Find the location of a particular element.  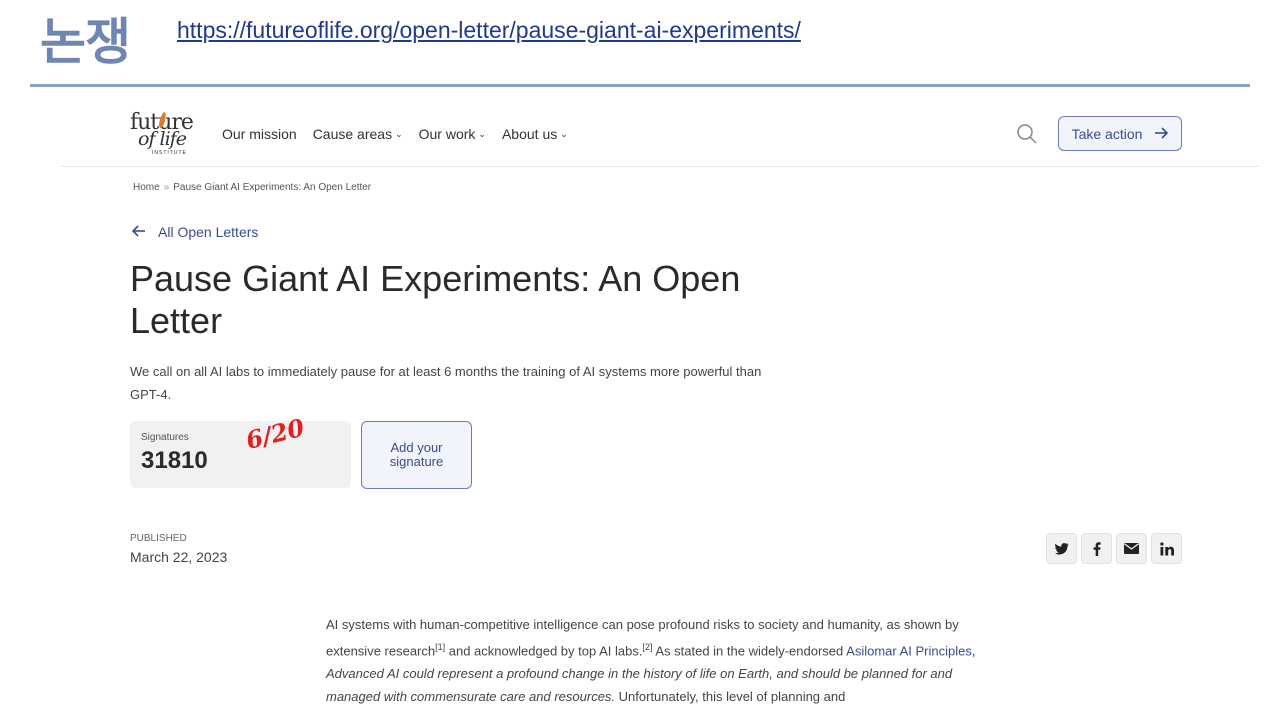

facebook-icon is located at coordinates (1096, 548).